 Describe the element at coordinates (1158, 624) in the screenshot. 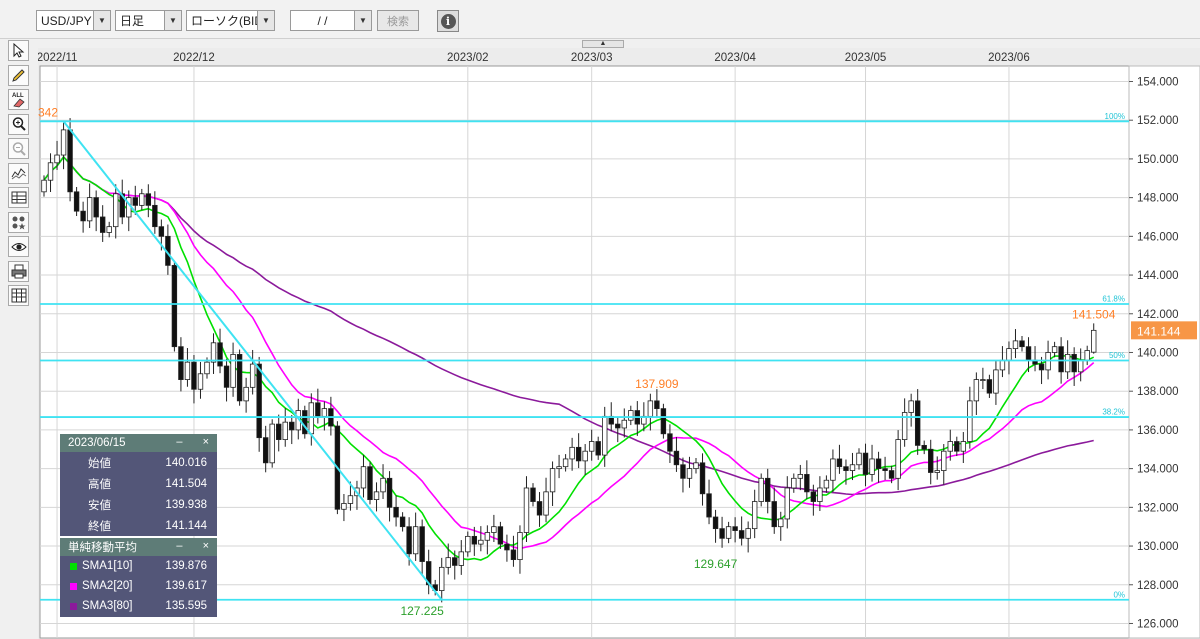

I see `y-tick-label: 126.000` at that location.